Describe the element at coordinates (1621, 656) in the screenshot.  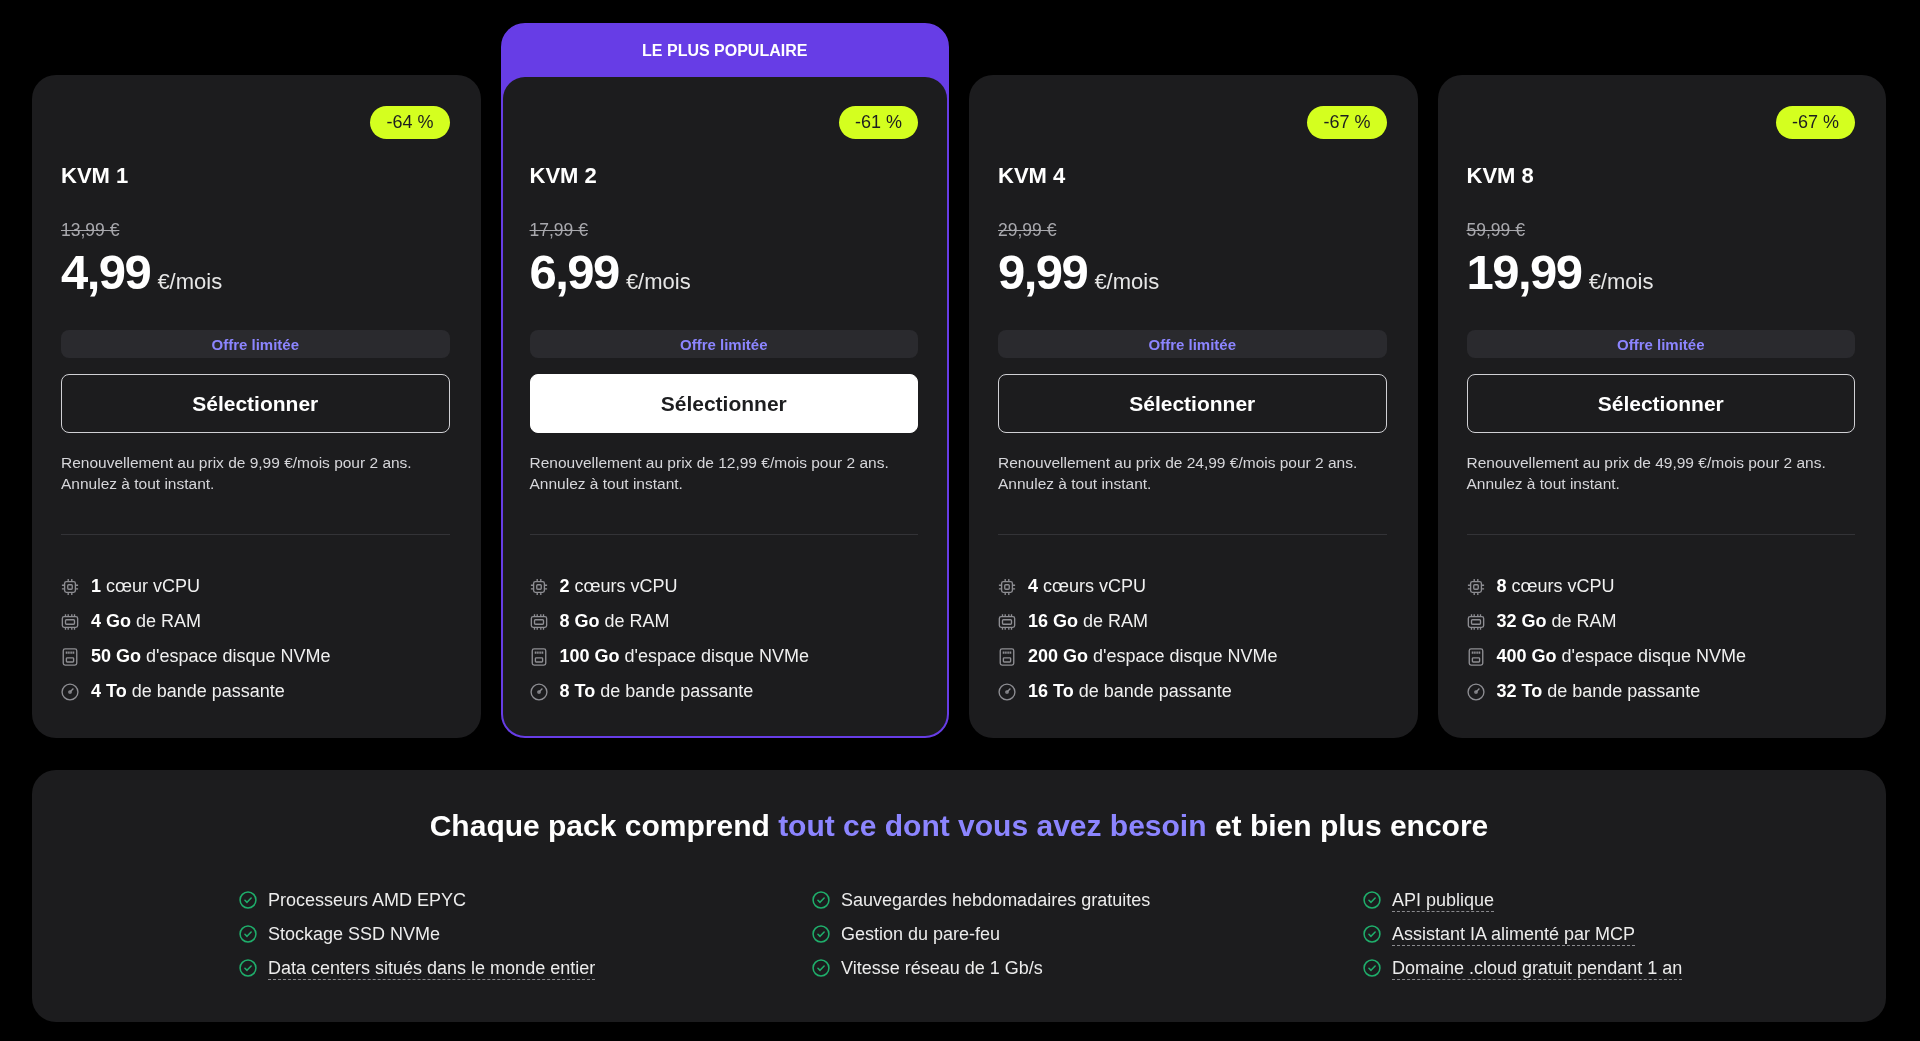
I see `spec-text: 400 Go d'espace disque NVMe` at that location.